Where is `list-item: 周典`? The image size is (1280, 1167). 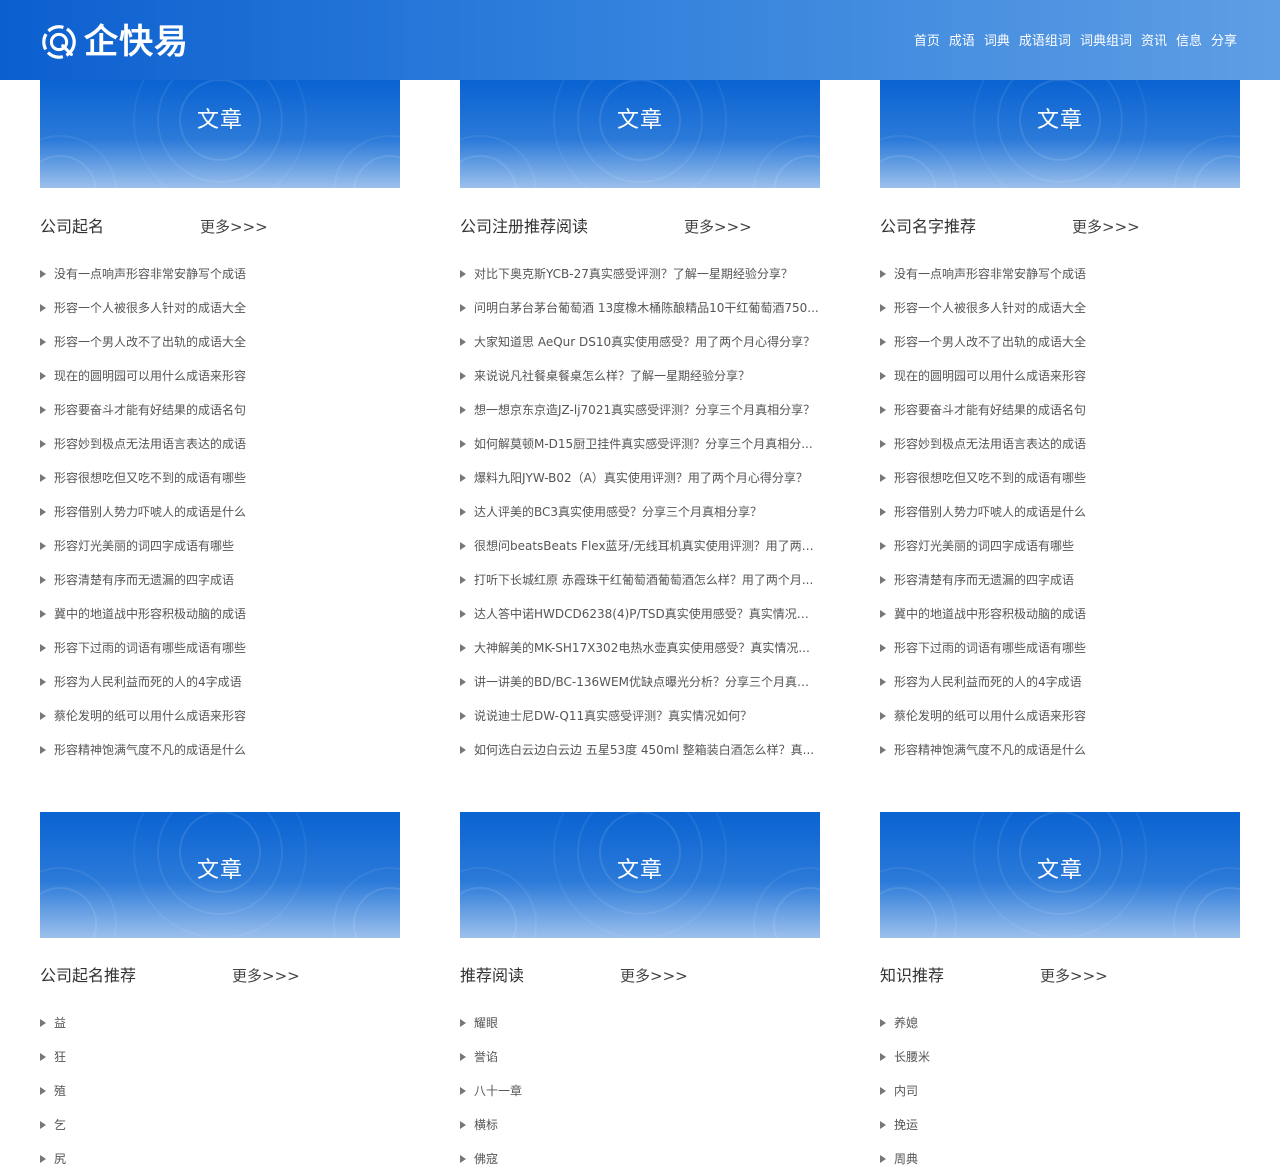 list-item: 周典 is located at coordinates (1060, 1154).